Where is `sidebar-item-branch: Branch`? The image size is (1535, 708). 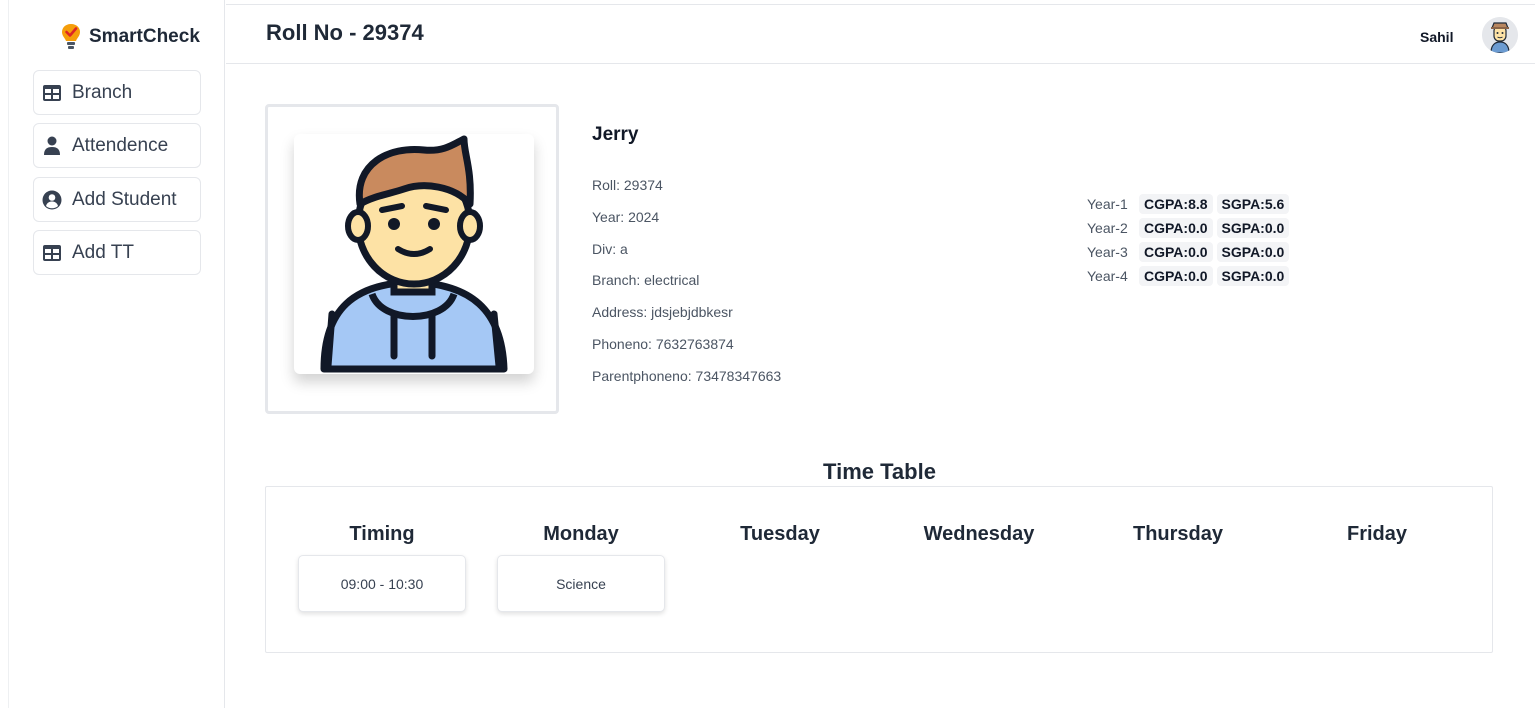
sidebar-item-branch: Branch is located at coordinates (117, 92).